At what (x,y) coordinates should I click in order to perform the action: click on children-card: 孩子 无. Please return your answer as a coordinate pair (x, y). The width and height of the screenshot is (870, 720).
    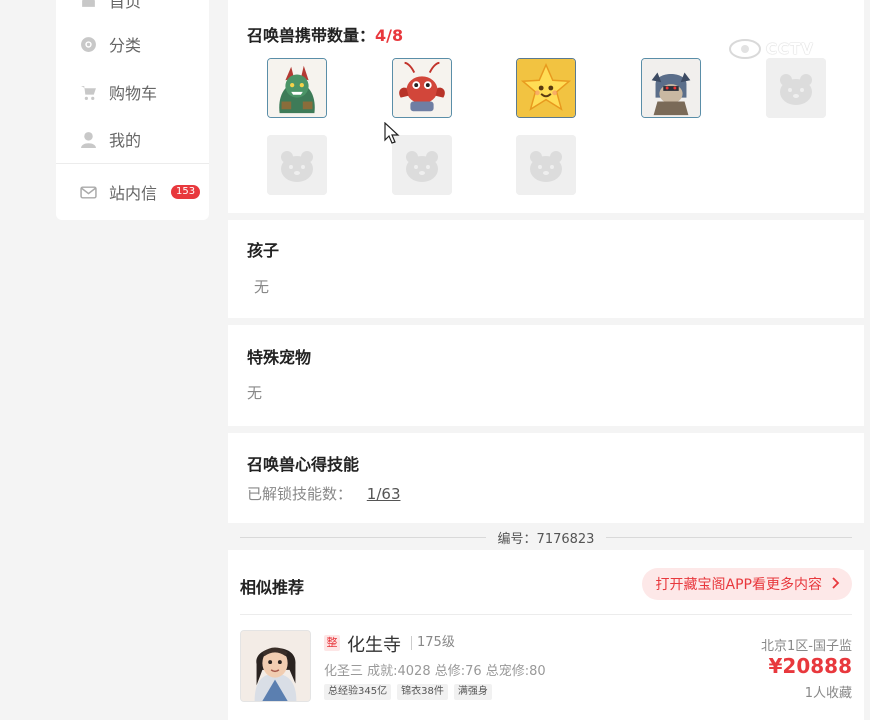
    Looking at the image, I should click on (546, 269).